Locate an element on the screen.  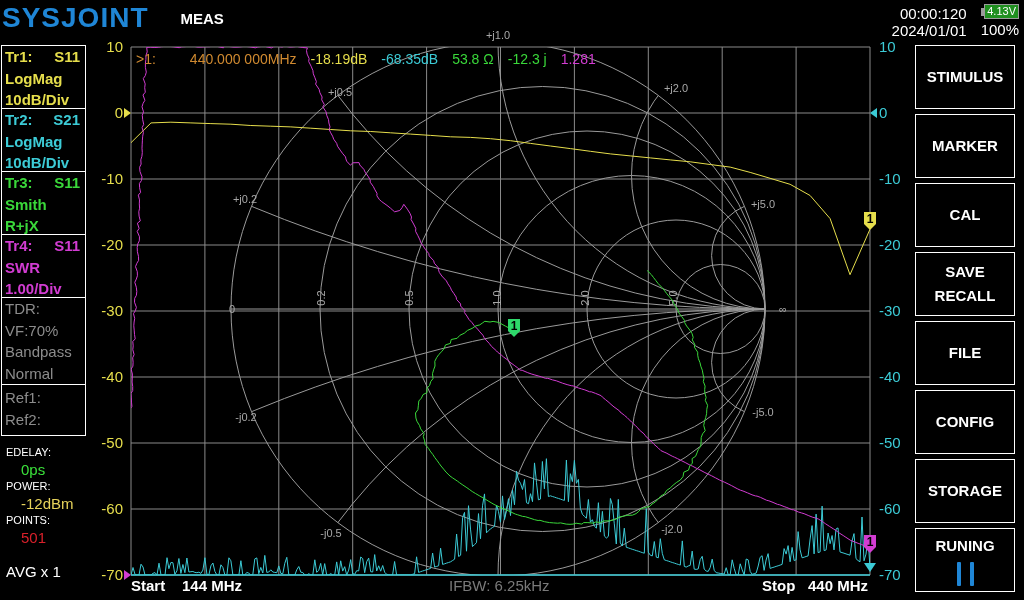
tdr-setting: TDR: is located at coordinates (23, 309).